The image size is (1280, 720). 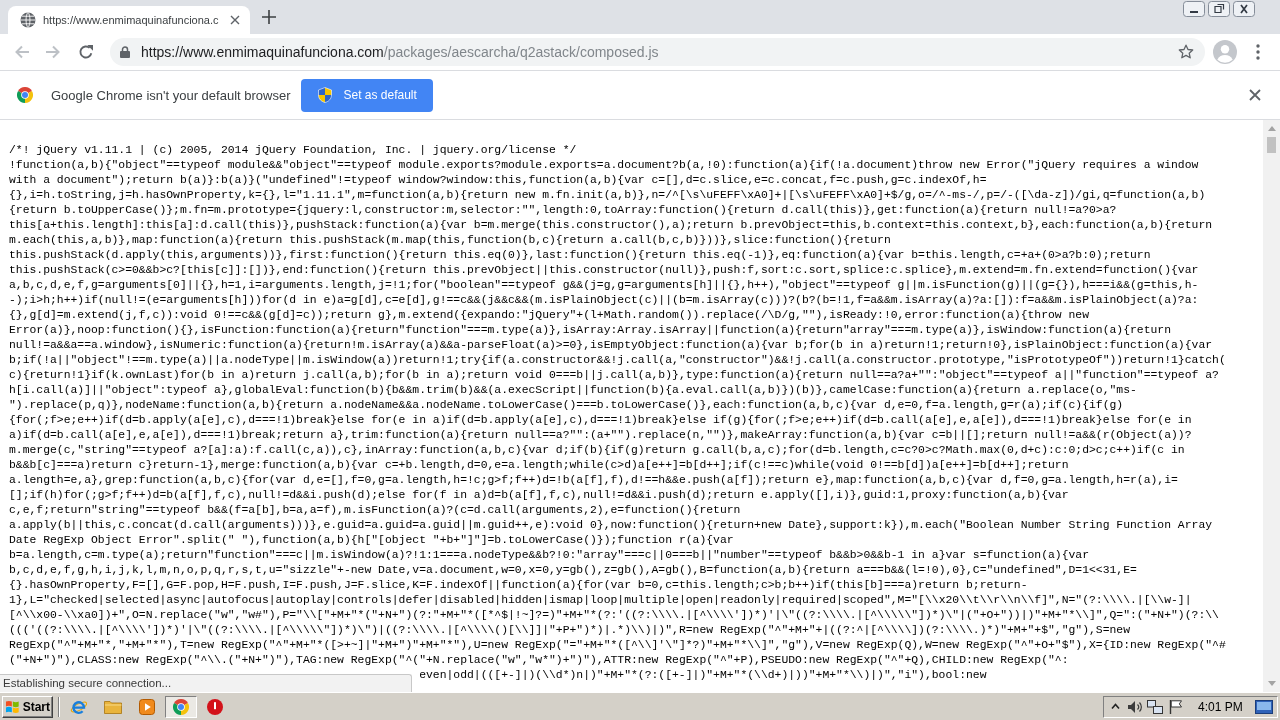 I want to click on code-line: null!=a&&a==a.window},isNumeric:function(a){return!m.isArray(a)&&a-parseFloat(a)>=0},isEmptyObject:function(a){var b;for(b in a)return!1;return!0},isPlainObject:function(a){var, so click(x=611, y=345).